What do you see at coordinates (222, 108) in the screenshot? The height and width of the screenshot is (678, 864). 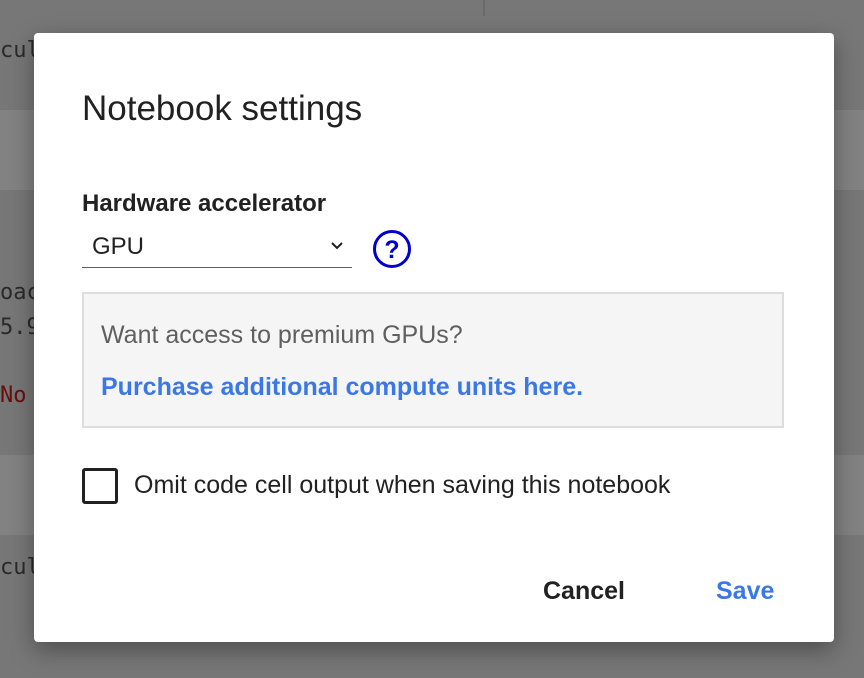 I see `dialog-title: Notebook settings` at bounding box center [222, 108].